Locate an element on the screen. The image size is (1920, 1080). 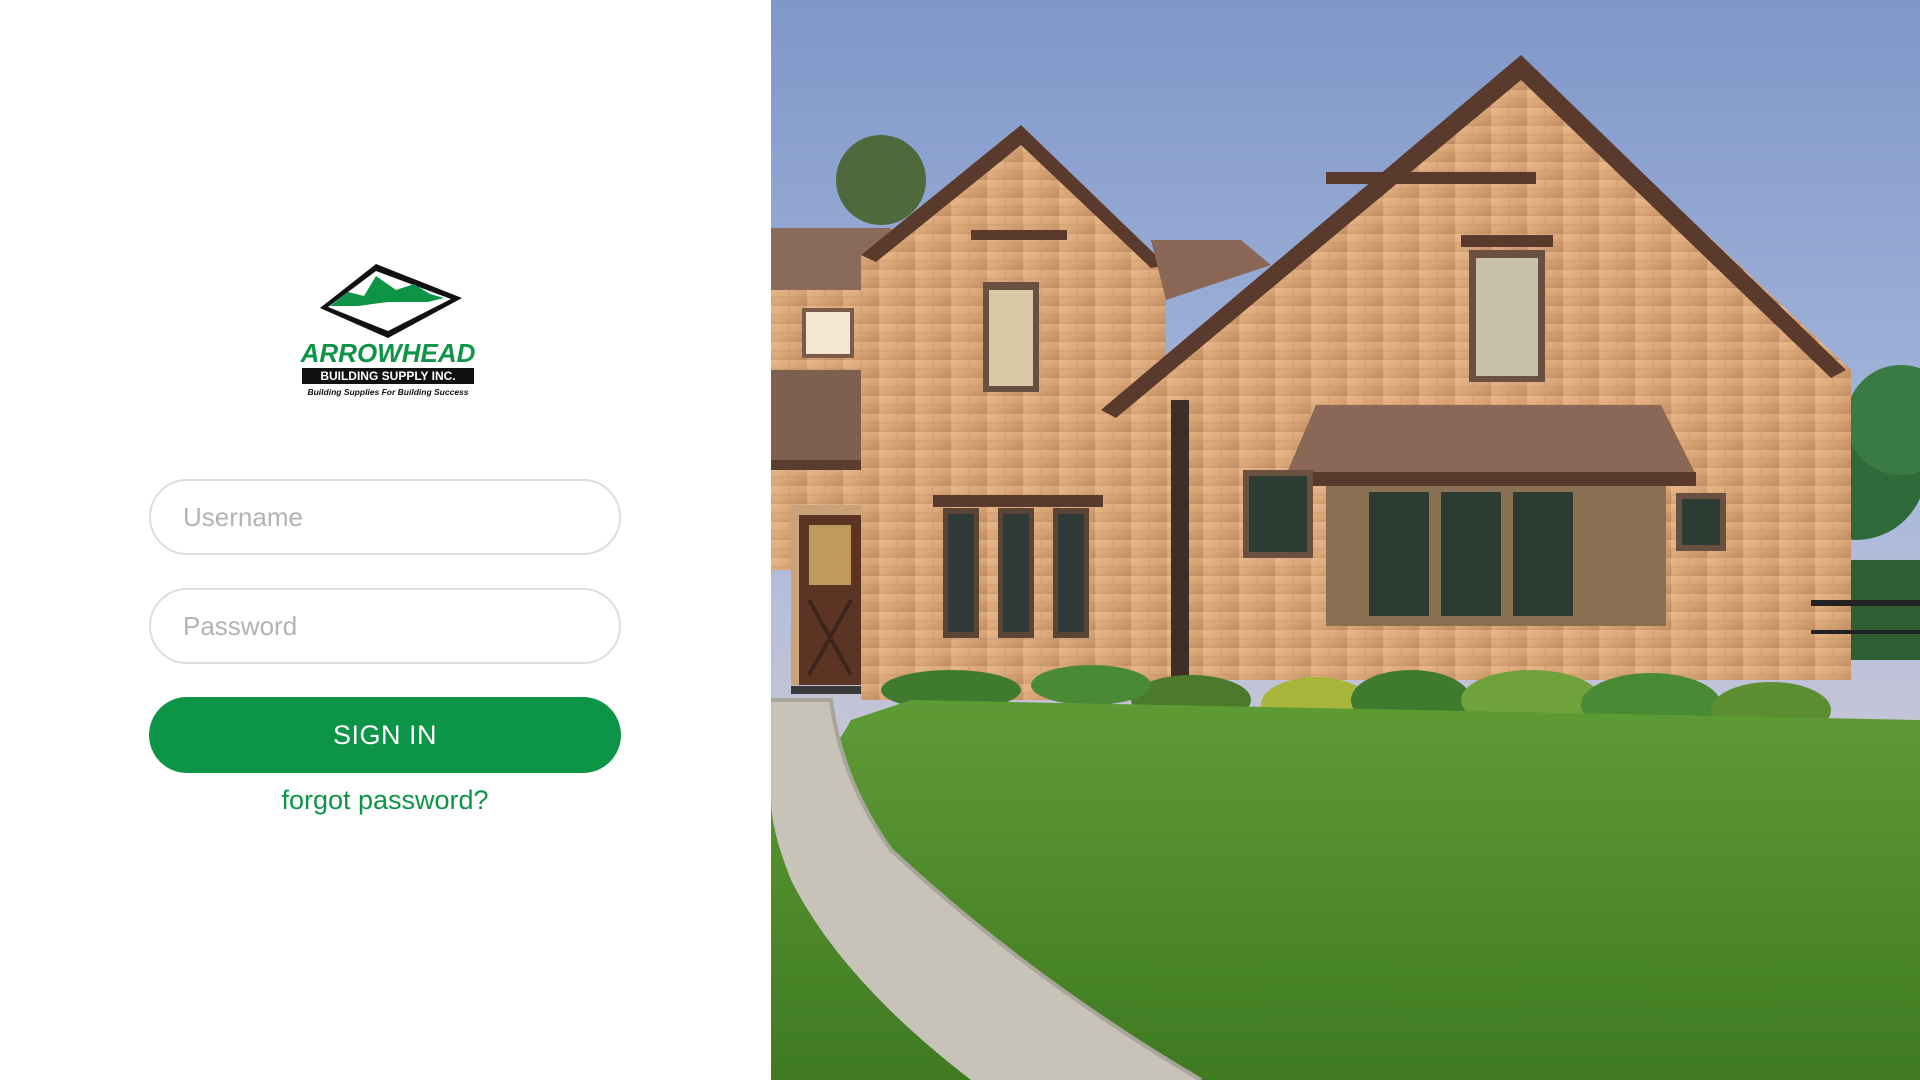
brand-name: ARROWHEAD is located at coordinates (388, 353).